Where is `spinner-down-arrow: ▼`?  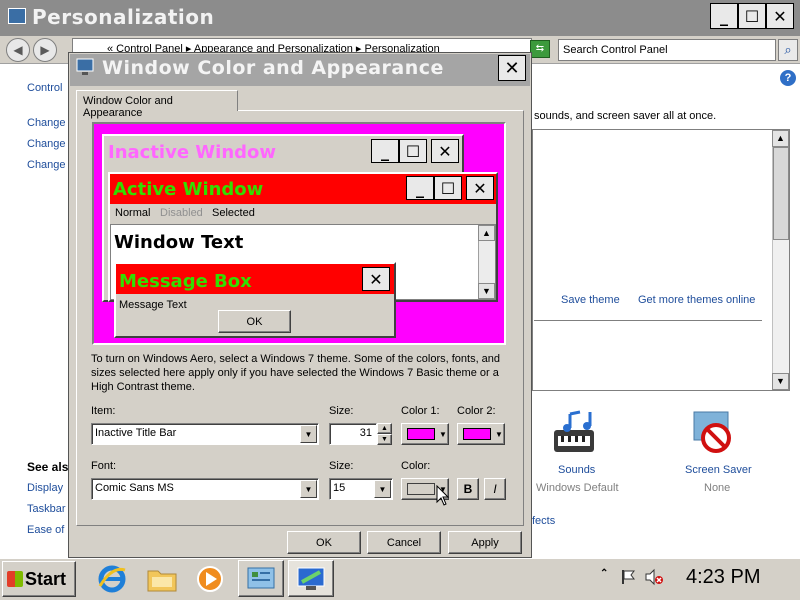
spinner-down-arrow: ▼ is located at coordinates (384, 439).